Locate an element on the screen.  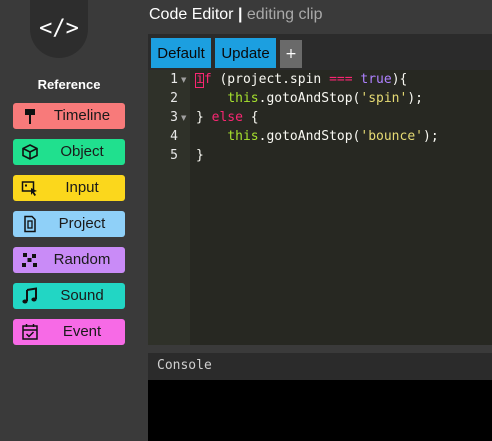
object-label: Object is located at coordinates (82, 151).